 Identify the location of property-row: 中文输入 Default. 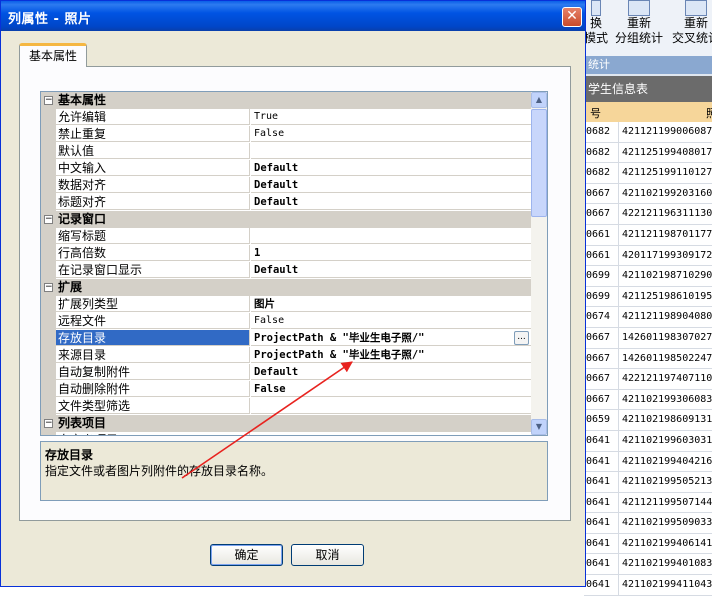
(286, 168).